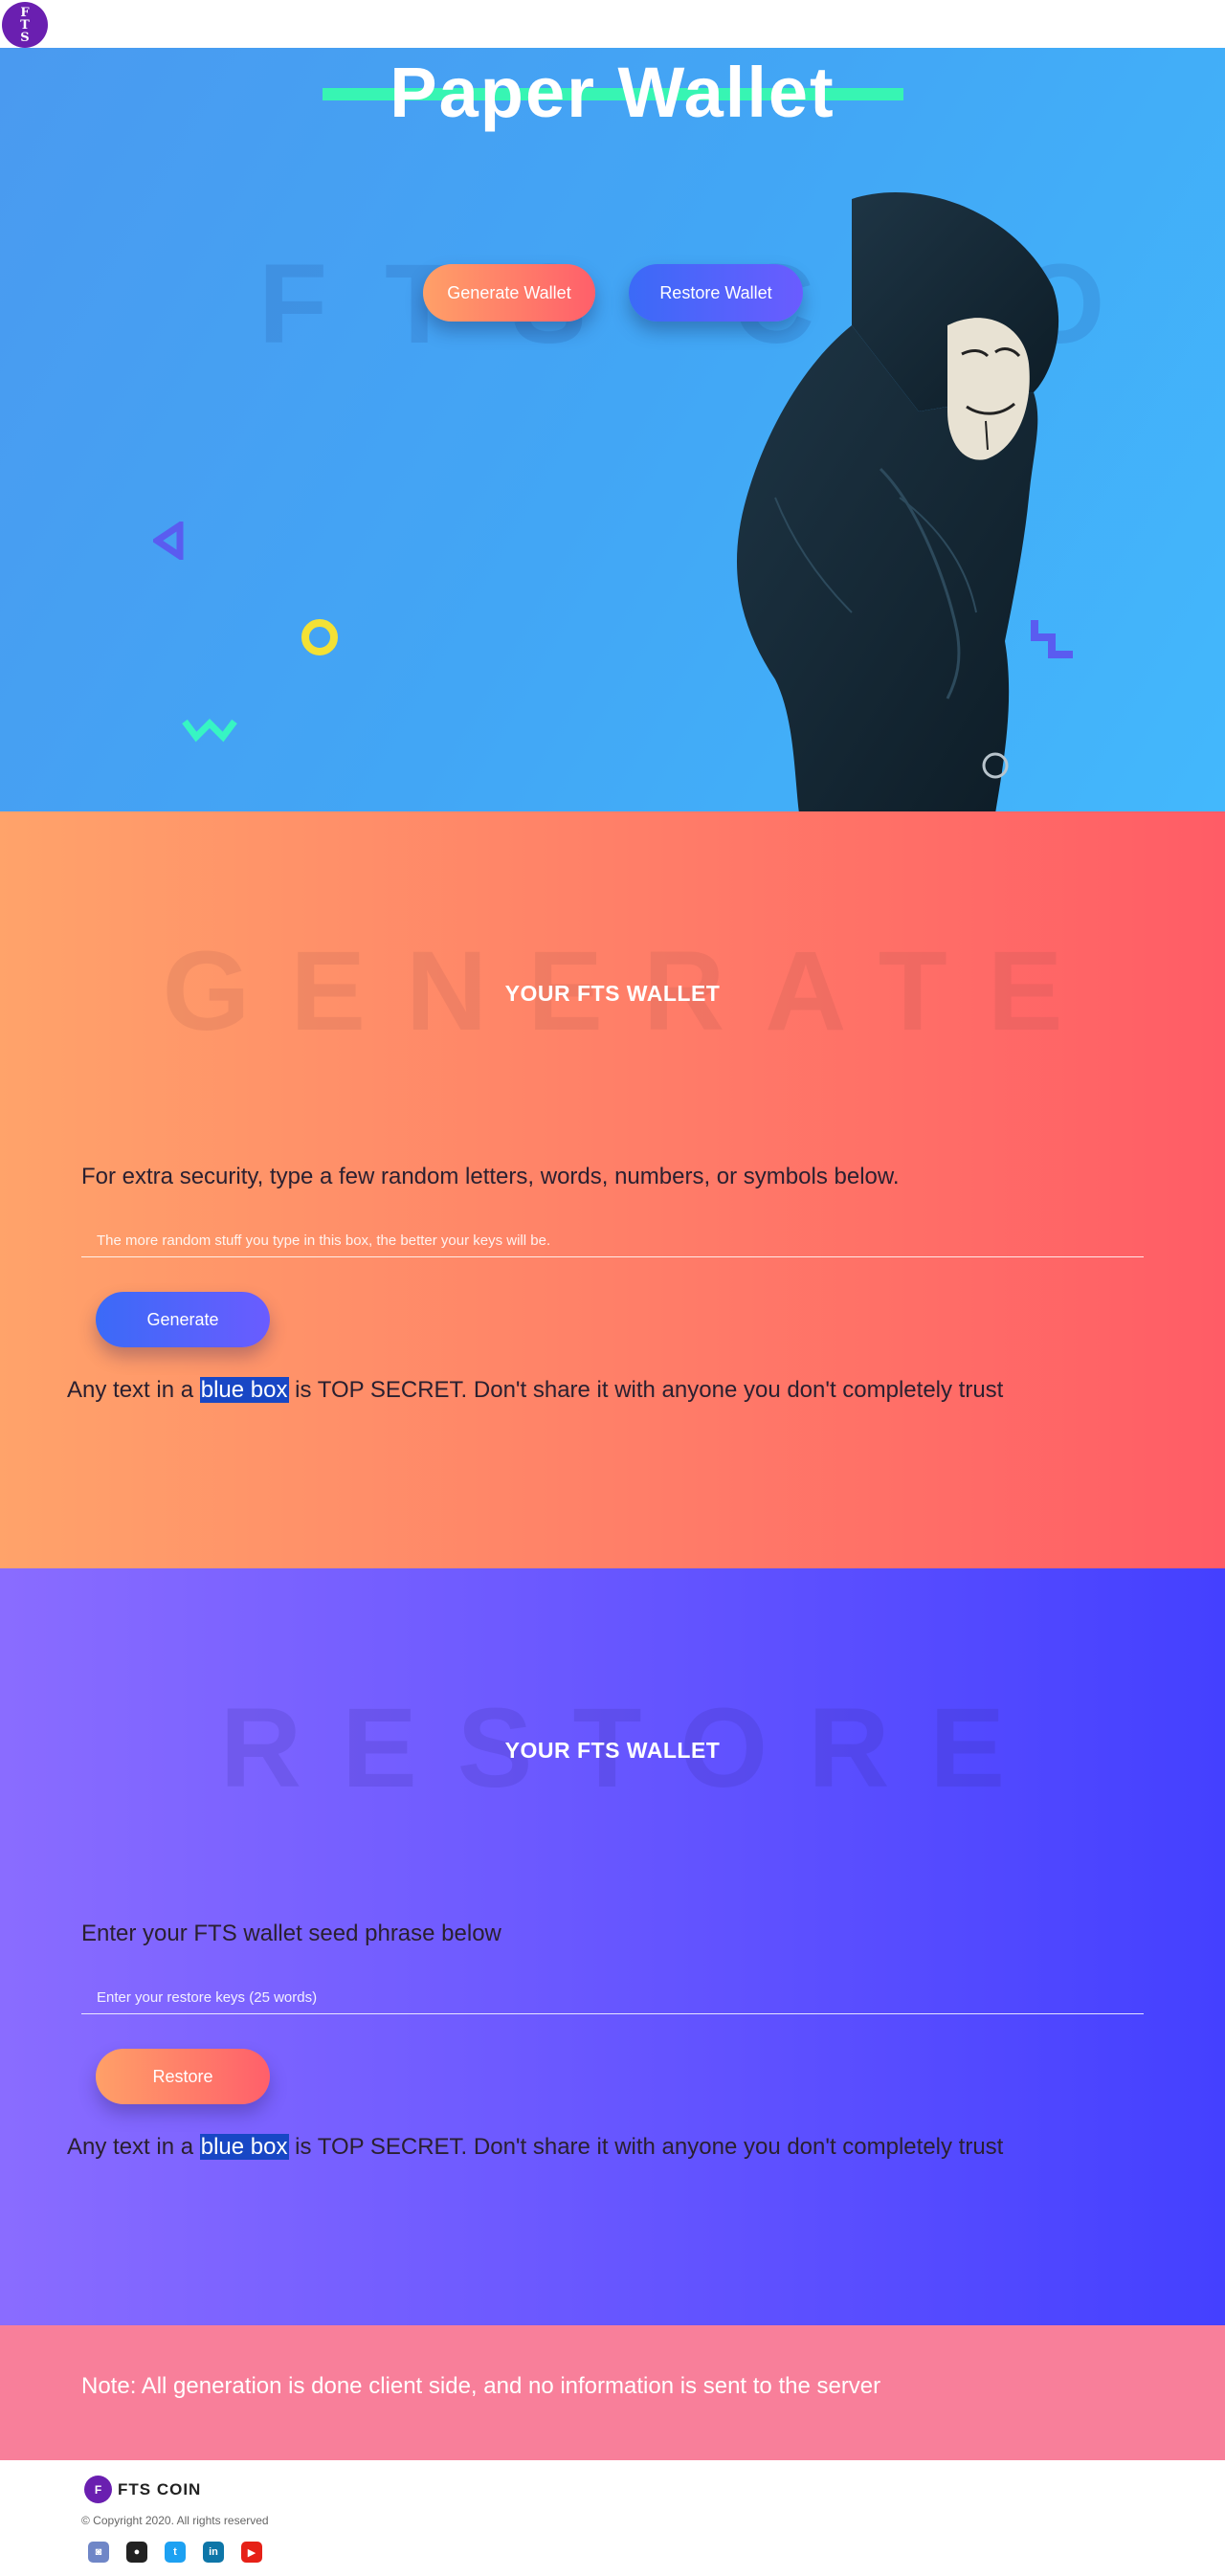 The image size is (1225, 2576). I want to click on social-links: ◙ ● t in ▶, so click(175, 2552).